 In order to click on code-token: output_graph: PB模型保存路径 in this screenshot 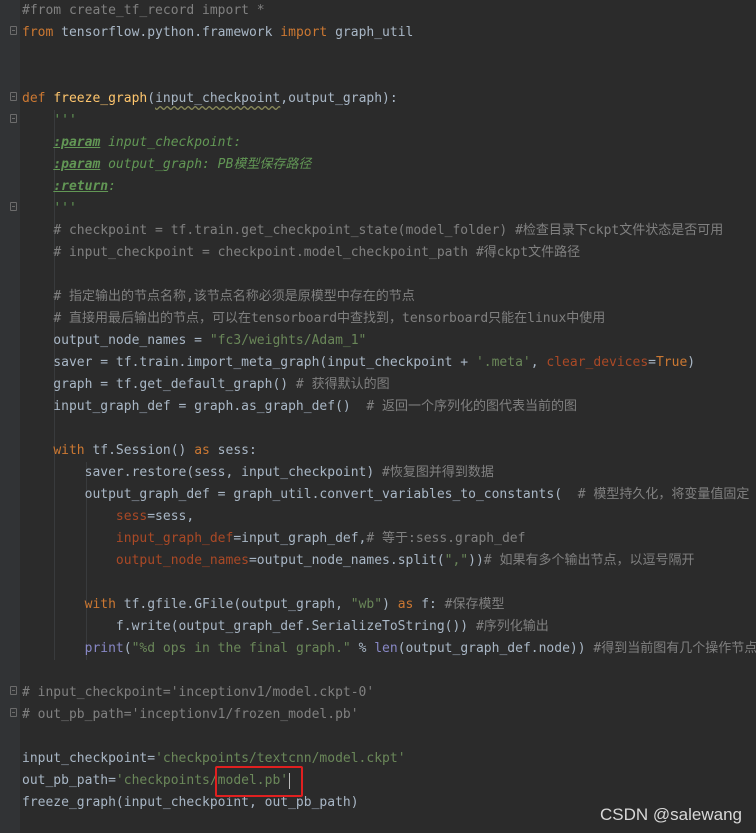, I will do `click(206, 164)`.